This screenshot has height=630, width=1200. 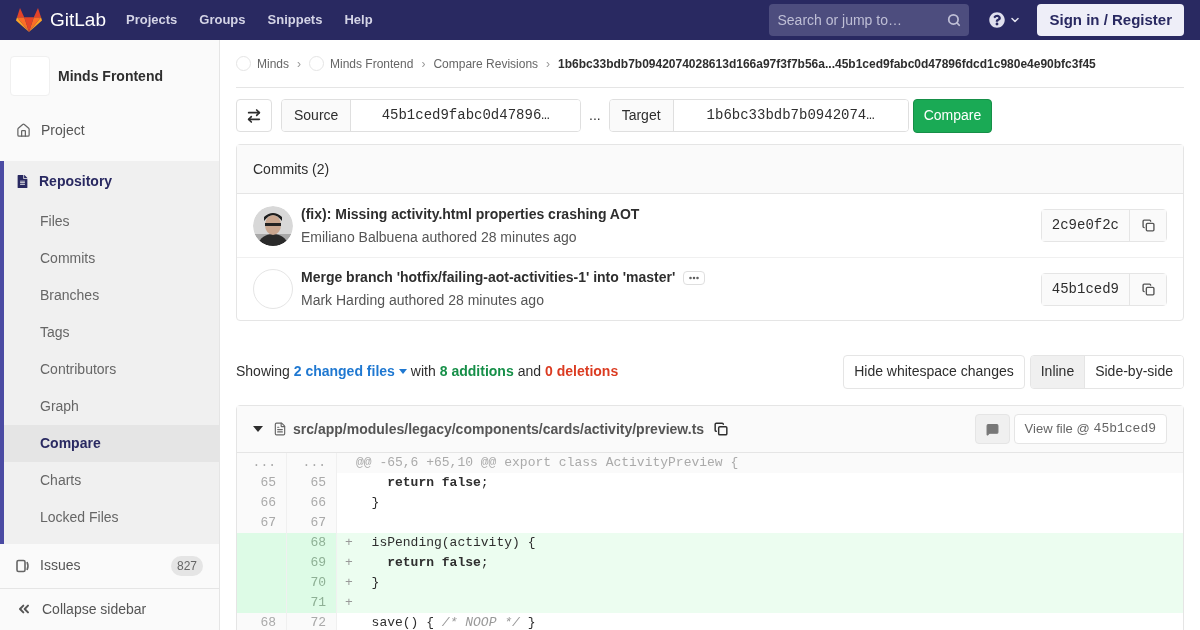 What do you see at coordinates (827, 63) in the screenshot?
I see `breadcrumb-link: 1b6bc33bdb7b0942074028613d166a97f3f7b56a...45b1ced9fabc0d47896fdcd1c980e4e90bfc3f45` at bounding box center [827, 63].